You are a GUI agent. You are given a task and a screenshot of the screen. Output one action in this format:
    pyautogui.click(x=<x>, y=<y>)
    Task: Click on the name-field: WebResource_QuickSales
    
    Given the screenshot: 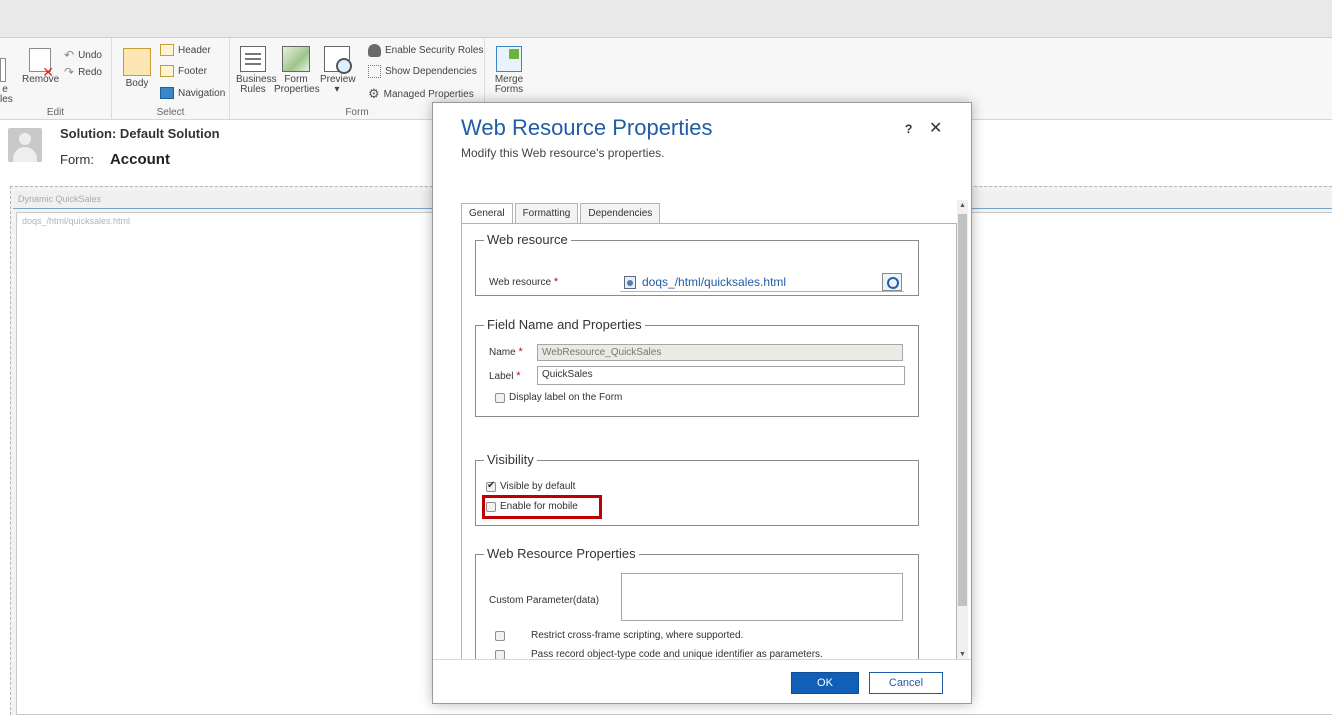 What is the action you would take?
    pyautogui.click(x=720, y=352)
    